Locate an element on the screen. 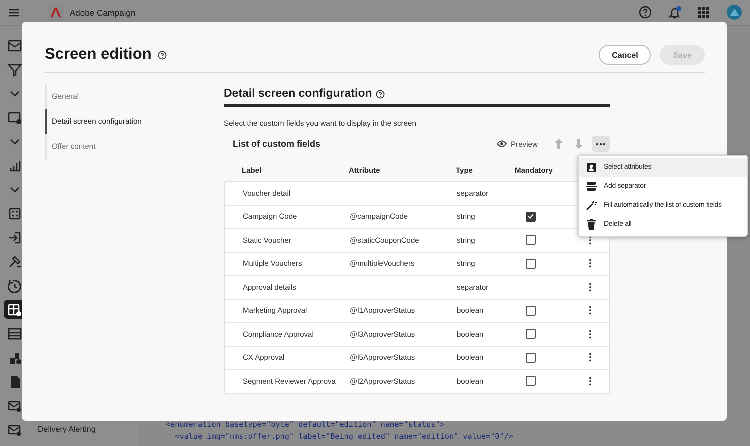  menu-icon is located at coordinates (14, 12).